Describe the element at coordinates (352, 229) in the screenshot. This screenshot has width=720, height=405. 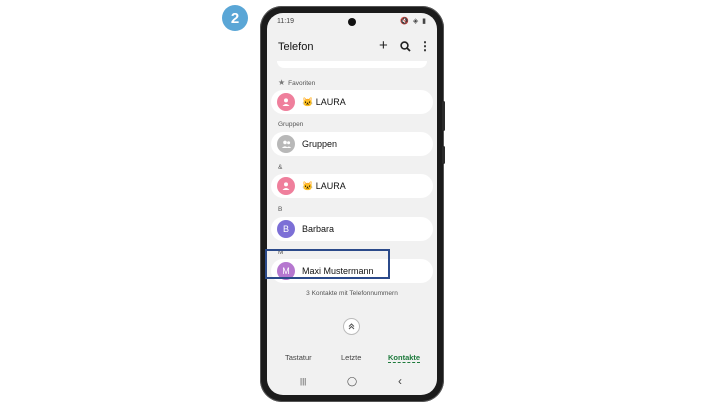
I see `contact-row-barbara: B Barbara` at that location.